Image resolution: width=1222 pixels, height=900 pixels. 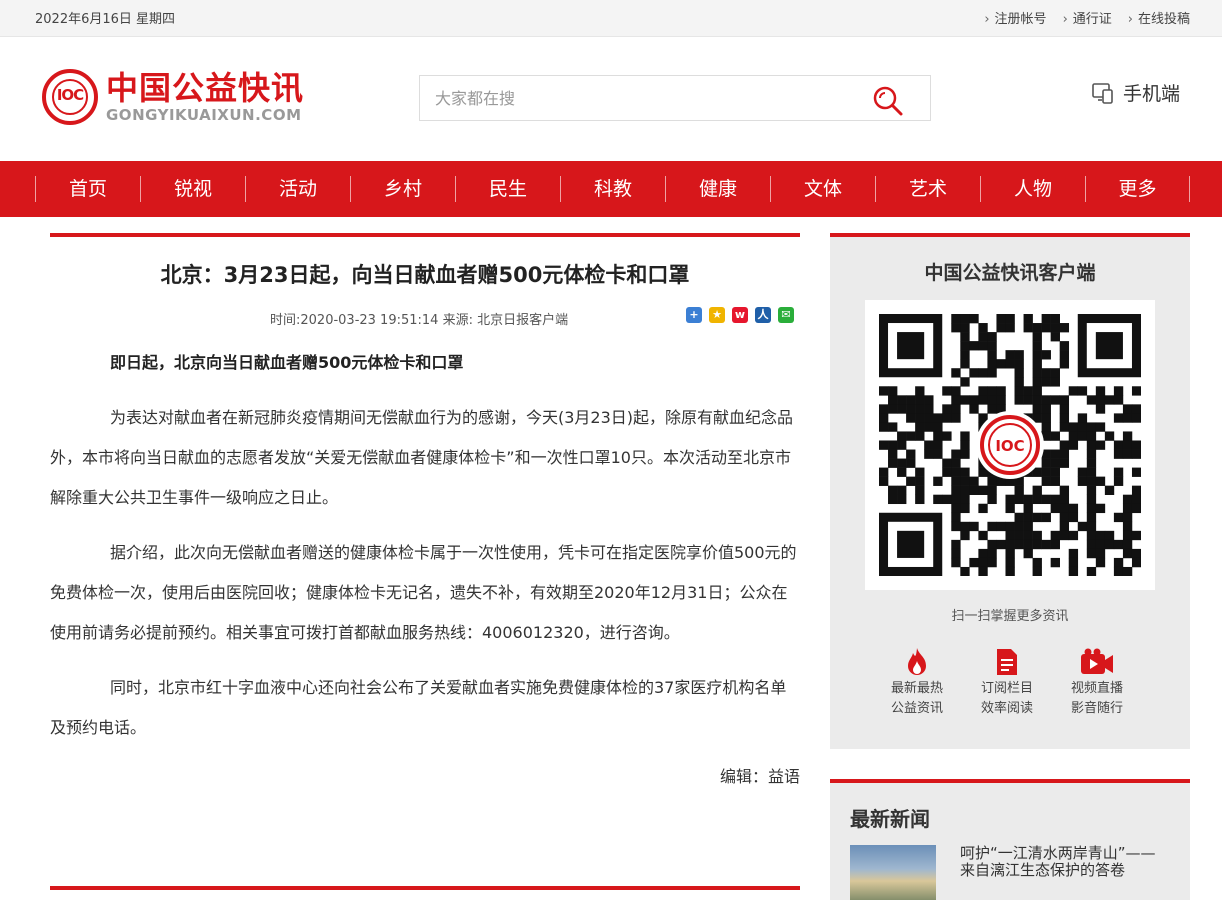 What do you see at coordinates (1015, 17) in the screenshot?
I see `register-link: 注册帐号` at bounding box center [1015, 17].